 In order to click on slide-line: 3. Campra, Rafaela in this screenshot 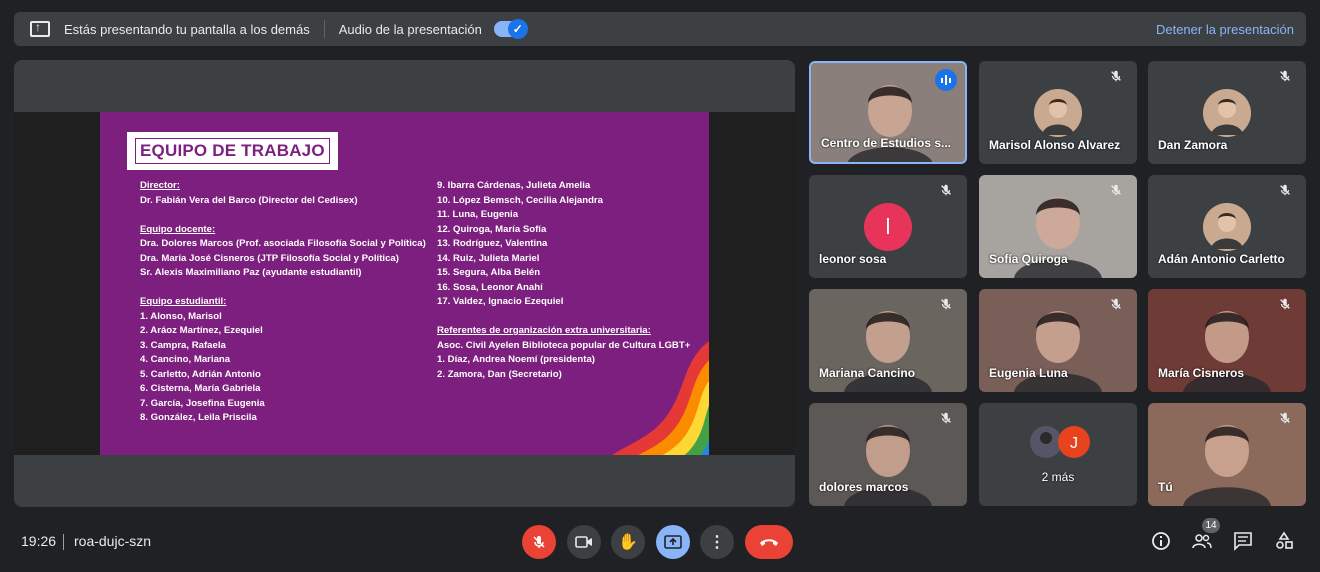, I will do `click(183, 345)`.